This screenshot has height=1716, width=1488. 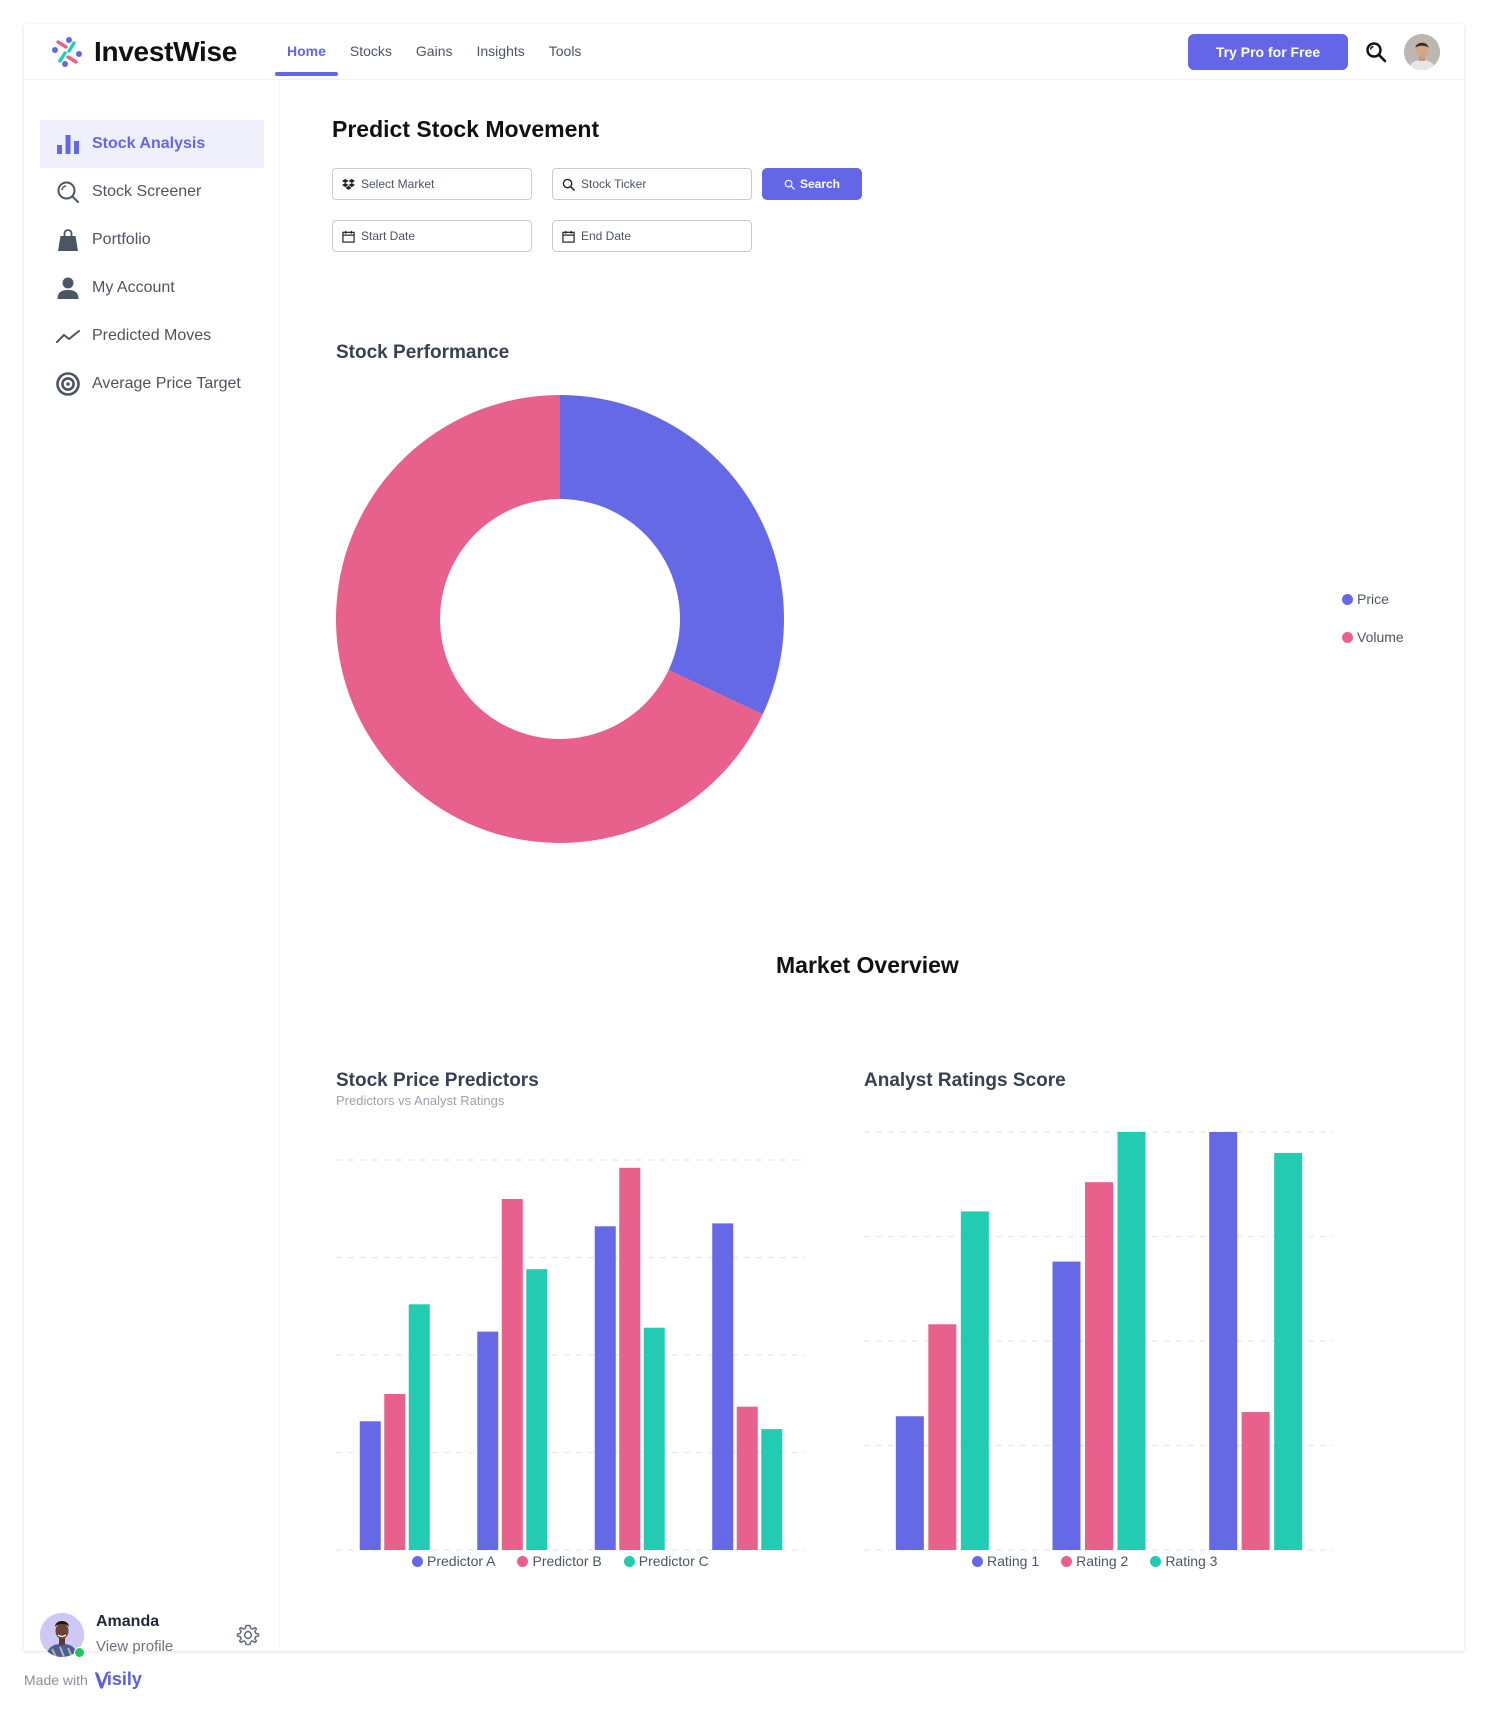 I want to click on legend-item-rating-1: Rating 1, so click(x=1005, y=1561).